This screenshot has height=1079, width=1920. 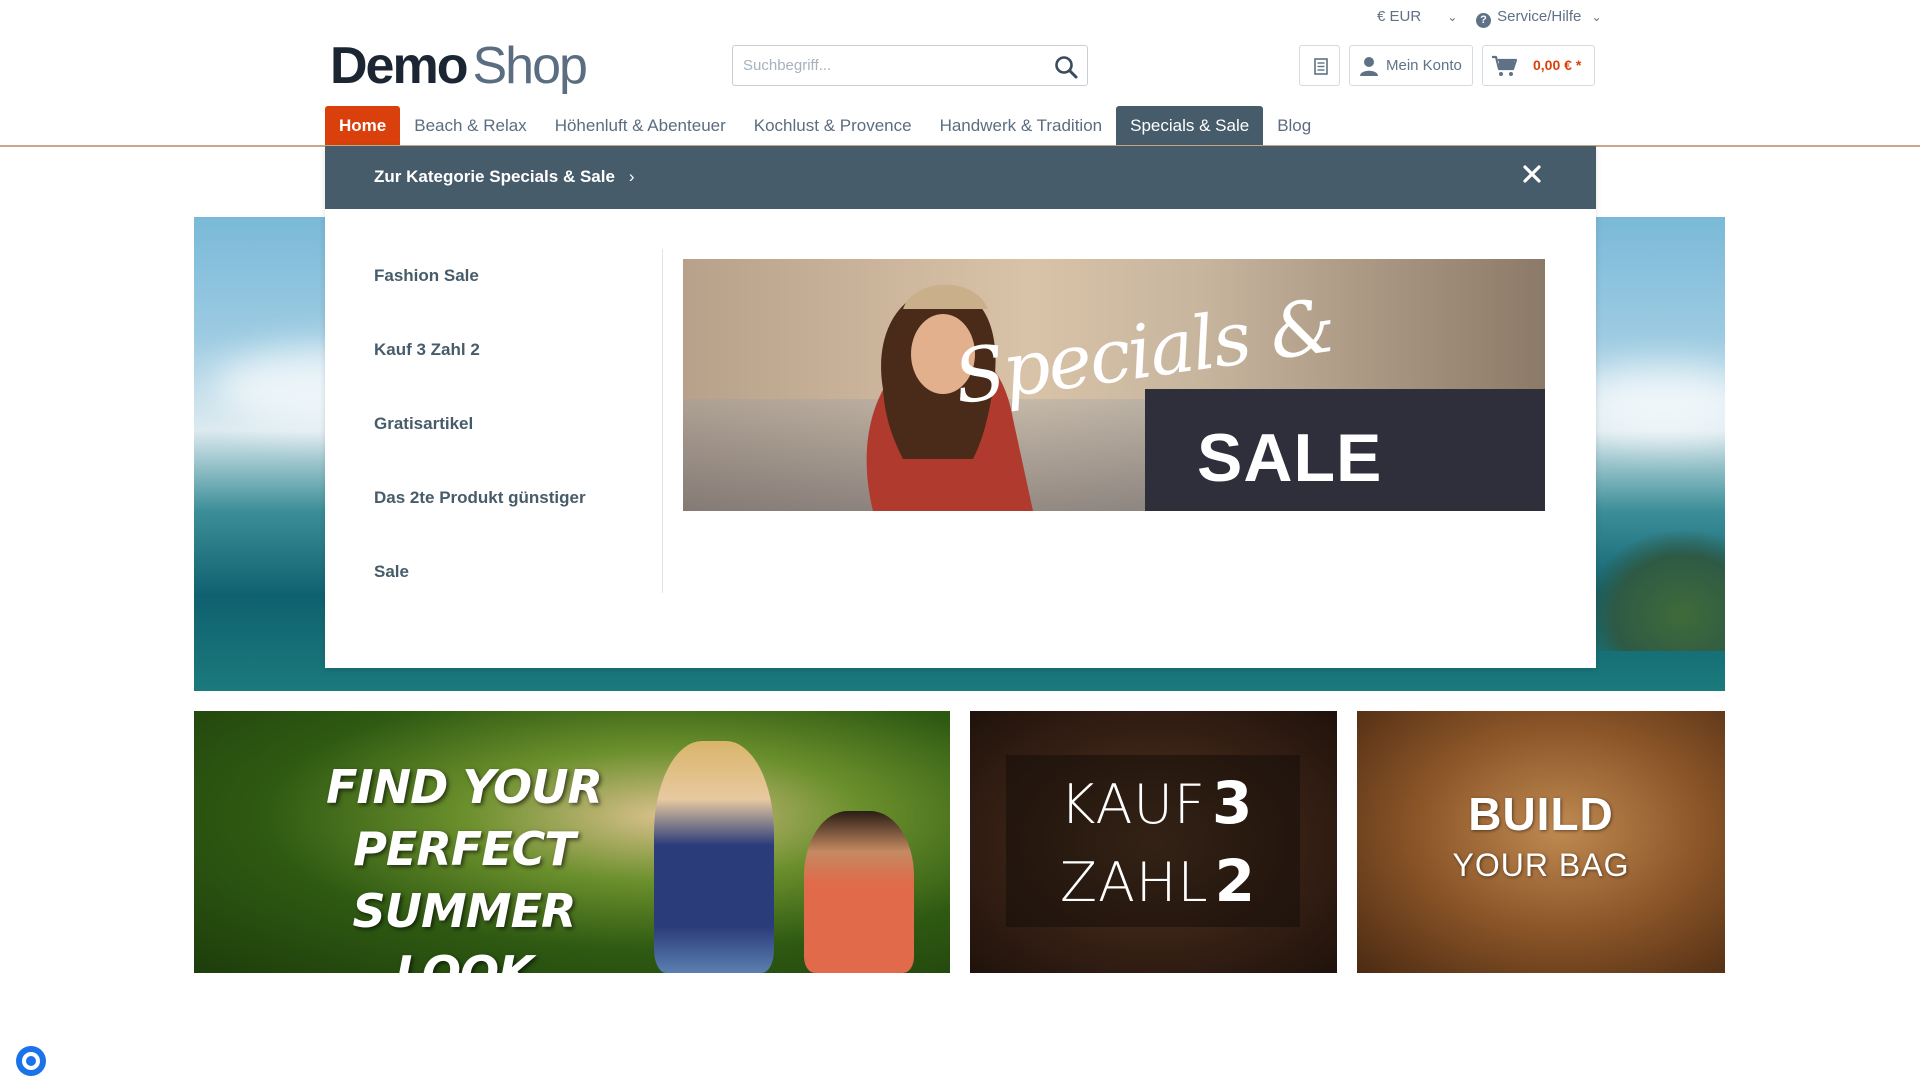 I want to click on teaser-summer-look: FIND YOUR PERFECT SUMMER LOOK, so click(x=572, y=842).